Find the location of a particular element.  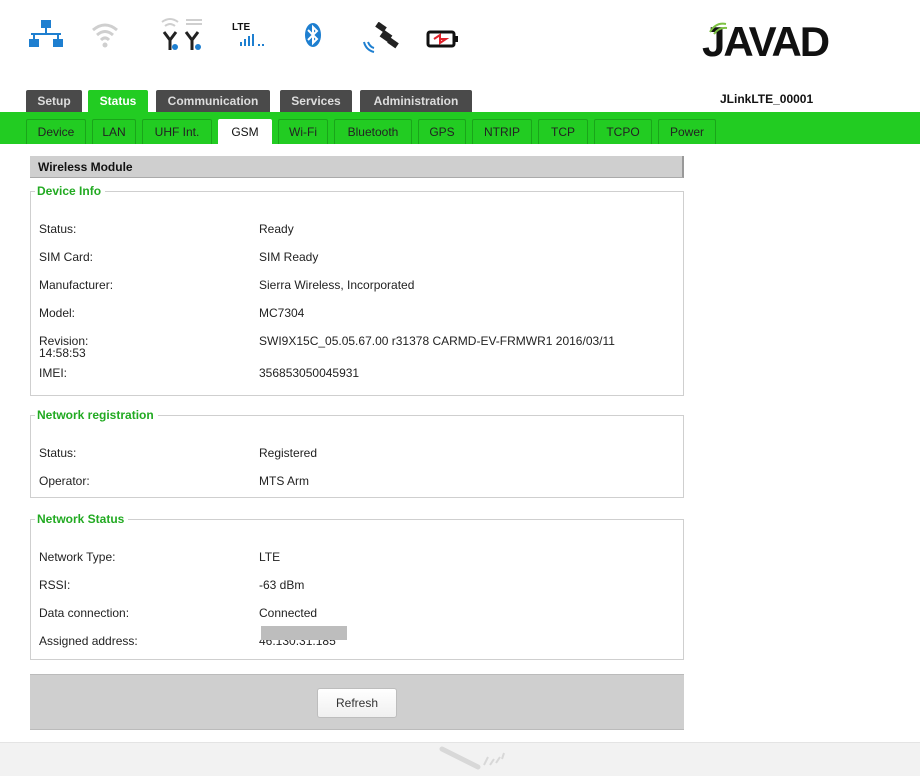

tab-services: Services is located at coordinates (316, 101).